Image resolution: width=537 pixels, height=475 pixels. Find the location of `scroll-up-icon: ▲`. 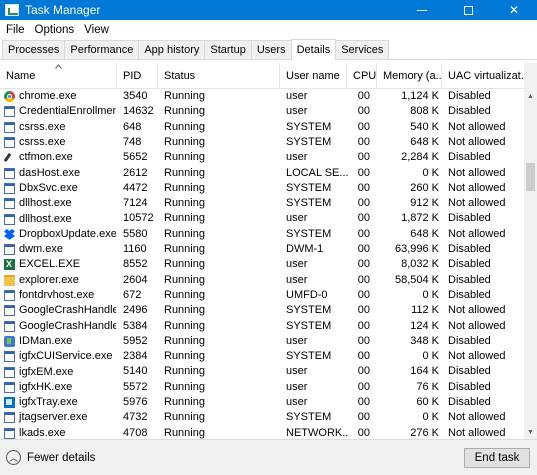

scroll-up-icon: ▲ is located at coordinates (530, 96).